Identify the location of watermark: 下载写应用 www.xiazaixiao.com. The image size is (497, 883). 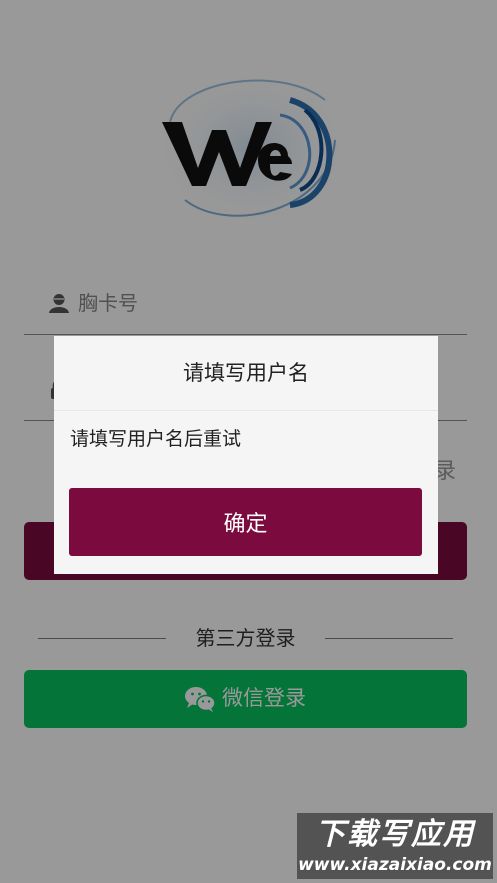
(395, 846).